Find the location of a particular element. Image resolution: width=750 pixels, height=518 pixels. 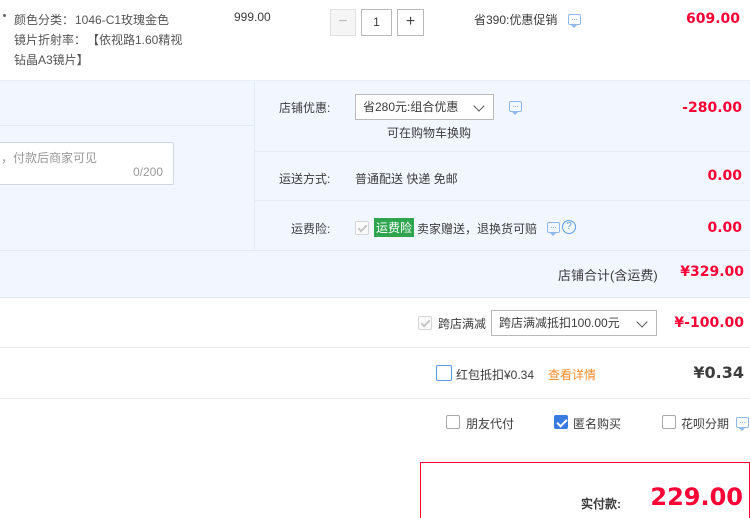

attr-lens-label: 镜片折射率： is located at coordinates (50, 40).